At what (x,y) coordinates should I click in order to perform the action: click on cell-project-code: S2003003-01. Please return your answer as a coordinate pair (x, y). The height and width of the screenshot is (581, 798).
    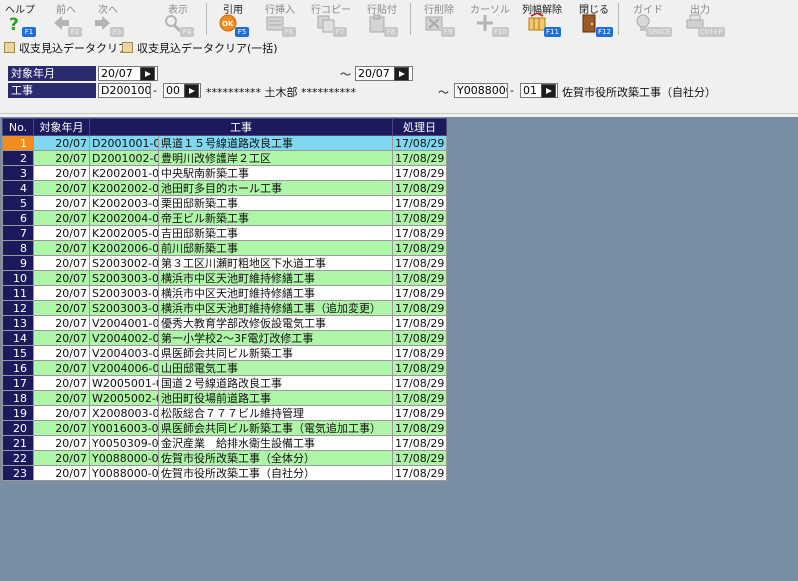
    Looking at the image, I should click on (124, 293).